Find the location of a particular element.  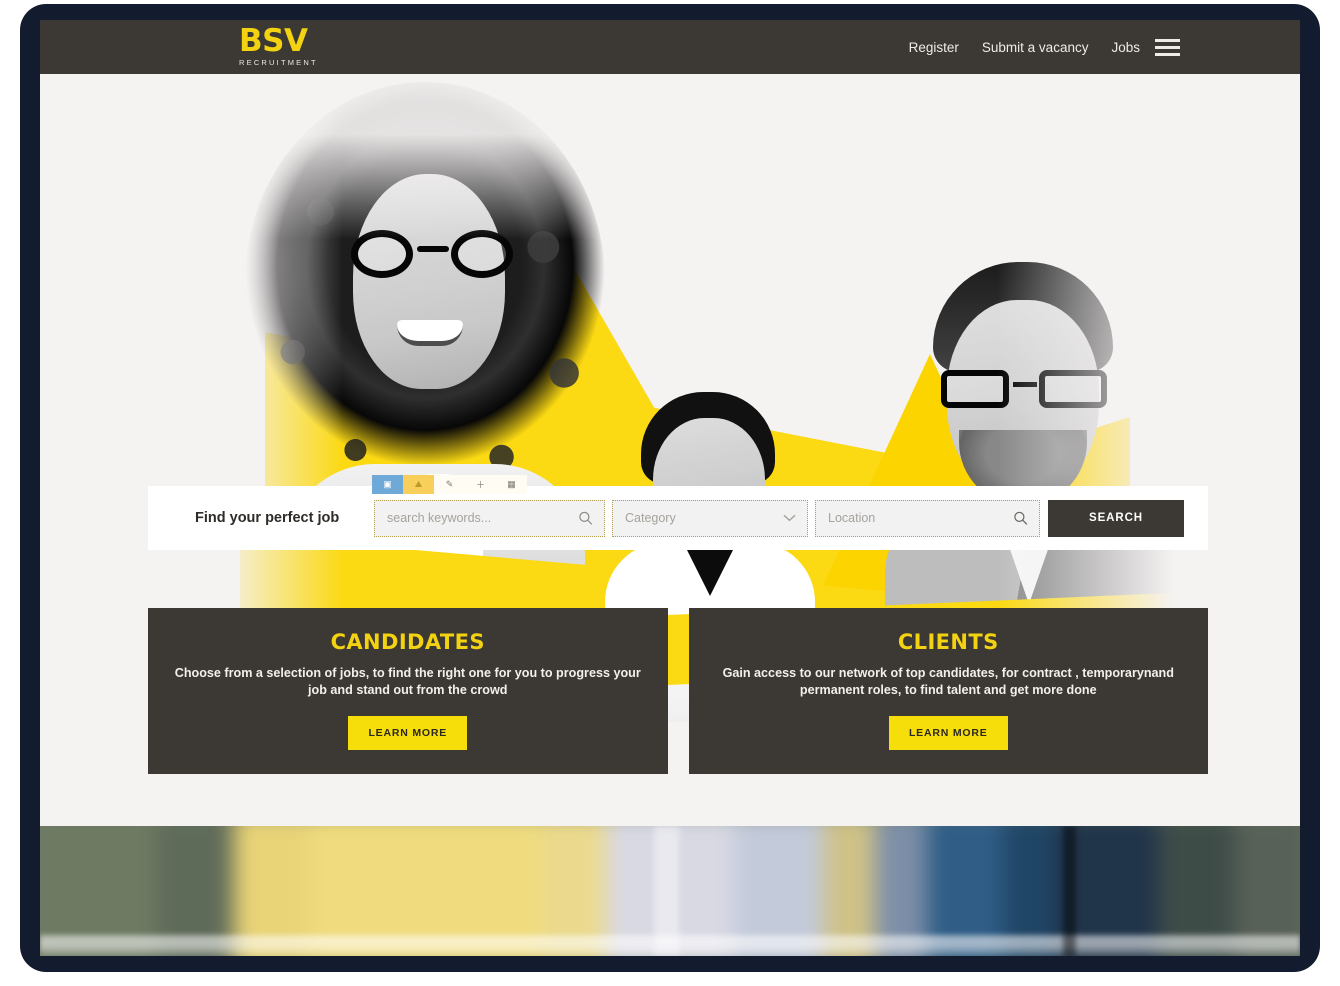

category-placeholder: Category is located at coordinates (650, 518).